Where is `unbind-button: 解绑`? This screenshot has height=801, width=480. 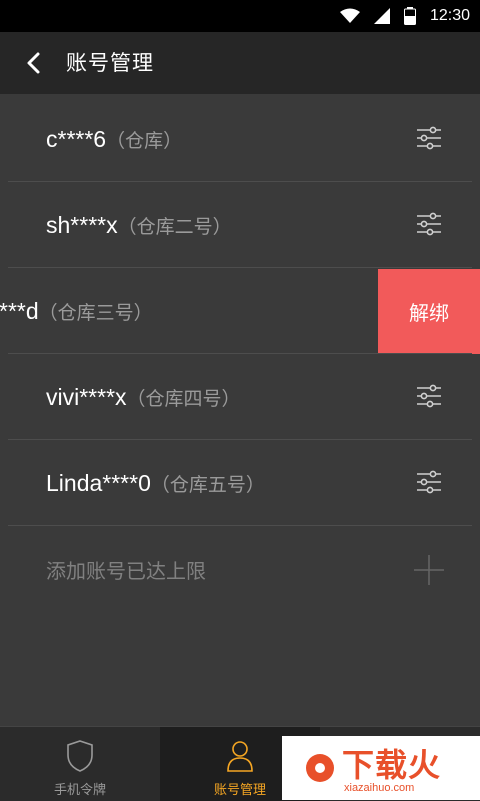
unbind-button: 解绑 is located at coordinates (429, 311).